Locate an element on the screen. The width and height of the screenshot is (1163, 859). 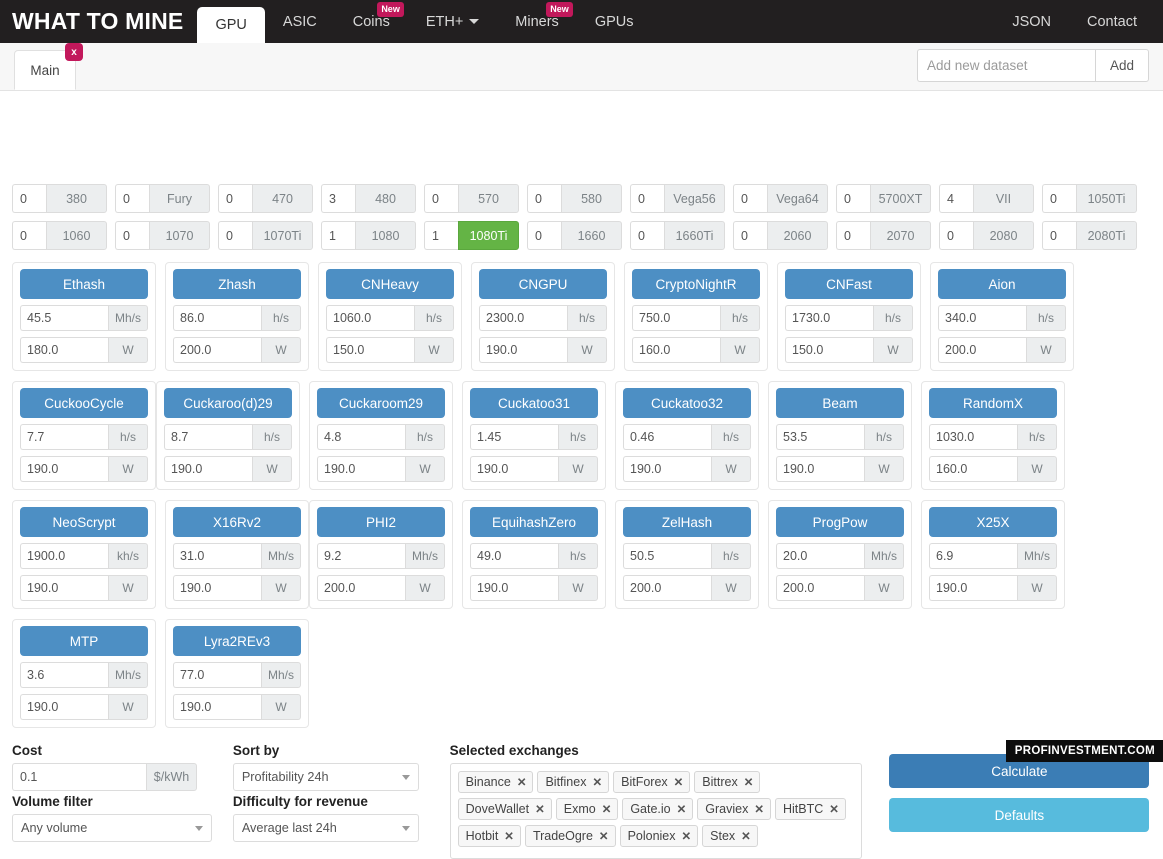
defaults-button: Defaults is located at coordinates (1019, 815).